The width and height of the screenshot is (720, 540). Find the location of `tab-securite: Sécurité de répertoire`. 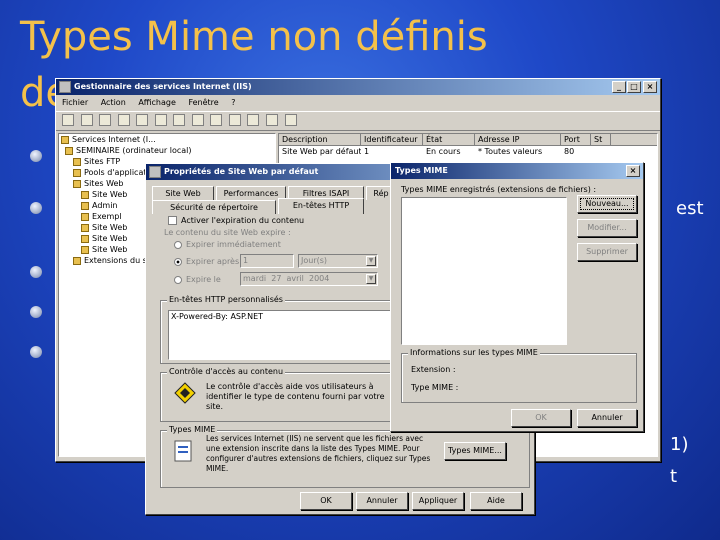

tab-securite: Sécurité de répertoire is located at coordinates (214, 207).